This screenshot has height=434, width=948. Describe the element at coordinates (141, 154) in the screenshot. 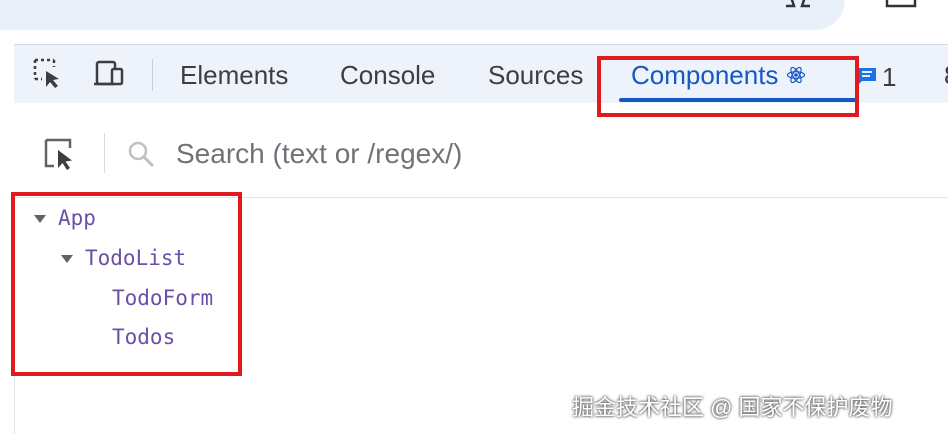

I see `search-icon` at that location.